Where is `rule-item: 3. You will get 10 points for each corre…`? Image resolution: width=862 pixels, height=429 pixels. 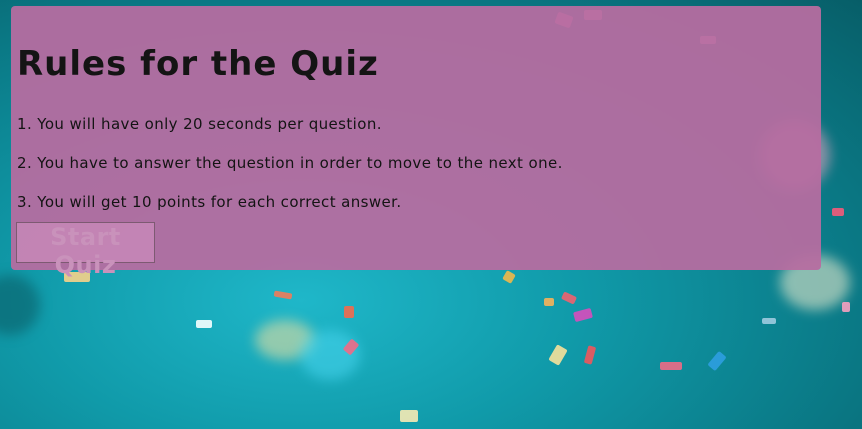 rule-item: 3. You will get 10 points for each corre… is located at coordinates (209, 202).